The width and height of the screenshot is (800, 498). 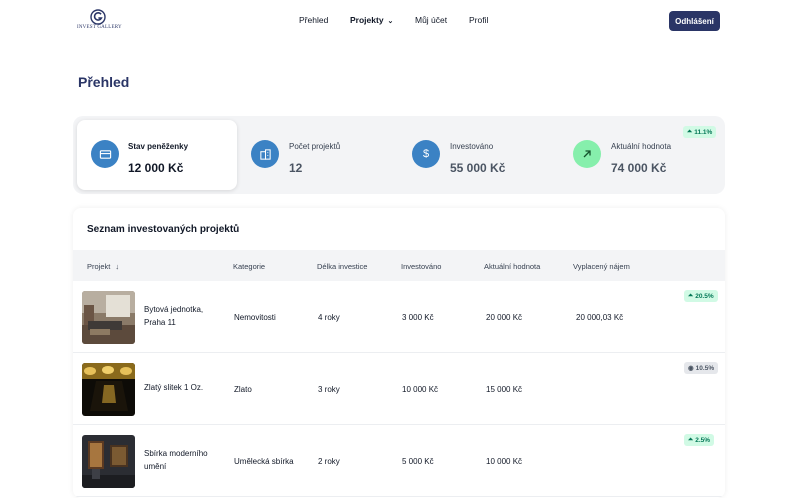 I want to click on duration-cell: 3 roky, so click(x=329, y=389).